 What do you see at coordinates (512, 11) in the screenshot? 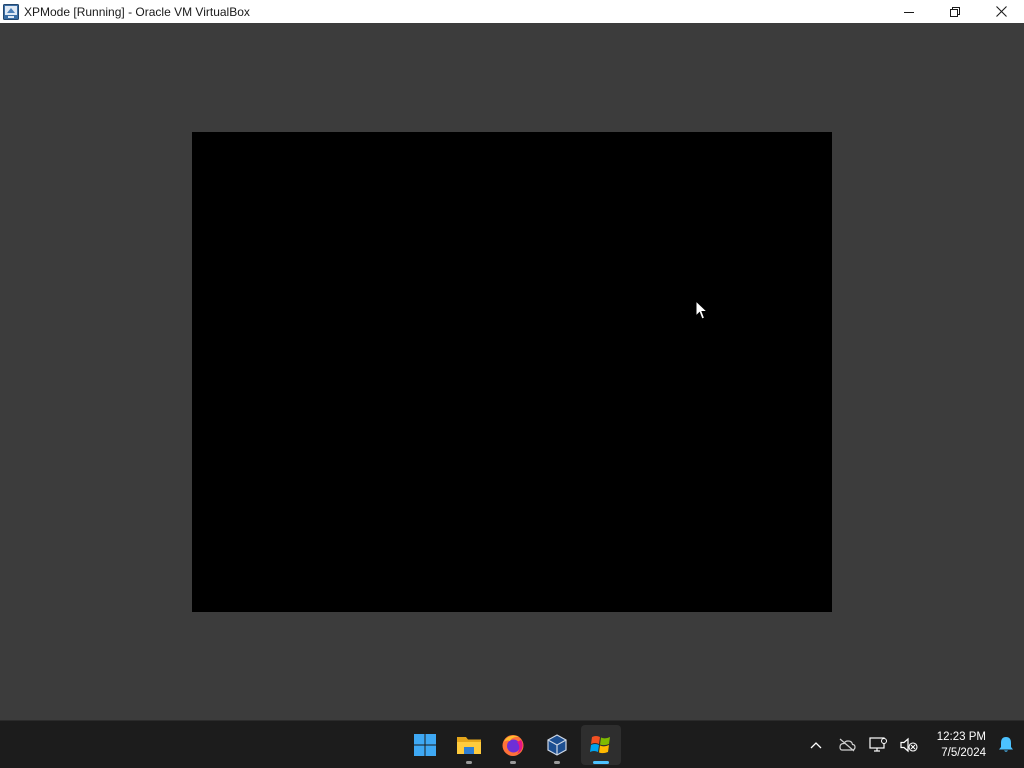
I see `title-bar: XPMode [Running] - Oracle VM VirtualBox` at bounding box center [512, 11].